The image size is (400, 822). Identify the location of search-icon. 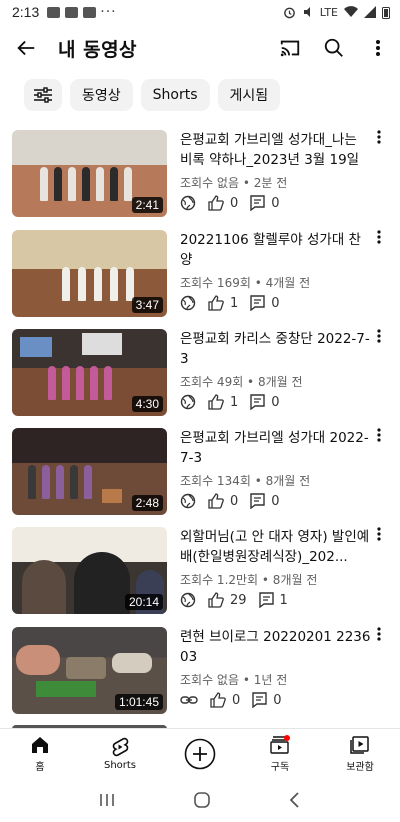
(333, 47).